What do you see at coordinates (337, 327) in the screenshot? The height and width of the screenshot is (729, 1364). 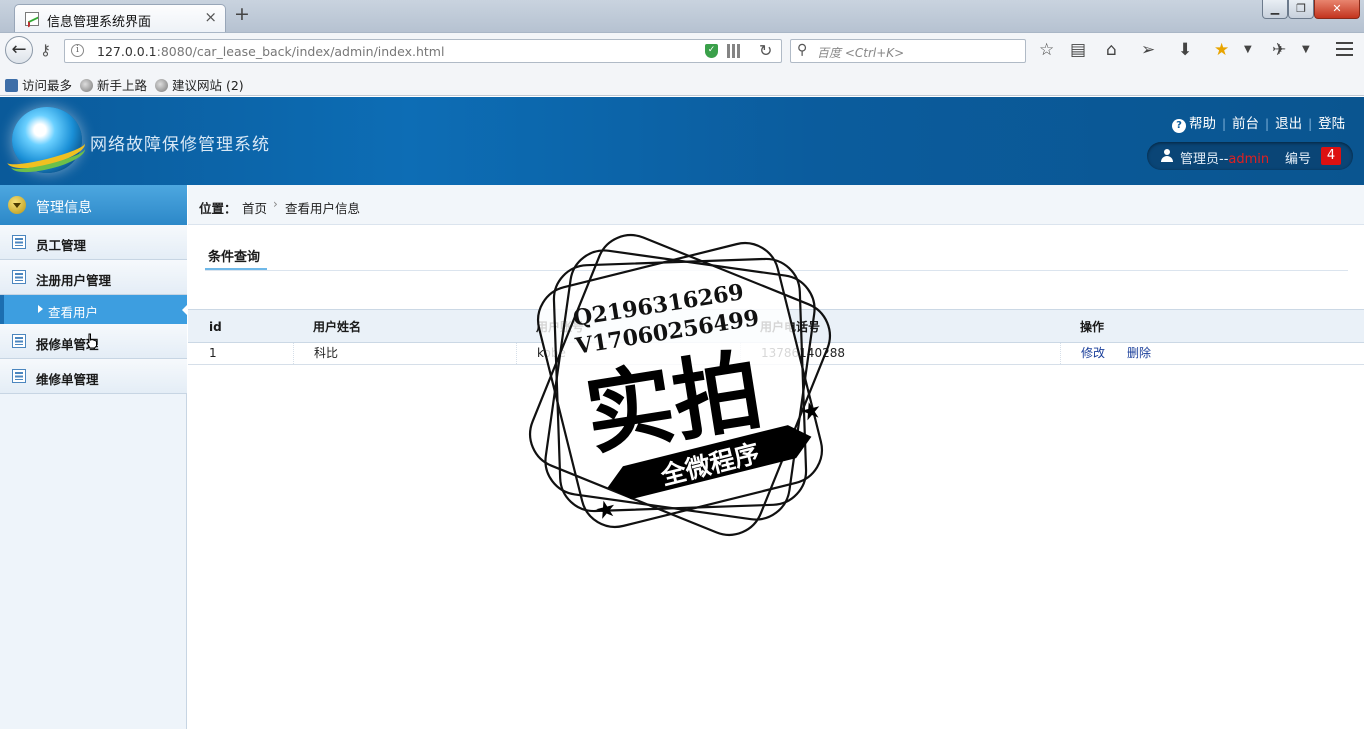 I see `column-header-name: 用户姓名` at bounding box center [337, 327].